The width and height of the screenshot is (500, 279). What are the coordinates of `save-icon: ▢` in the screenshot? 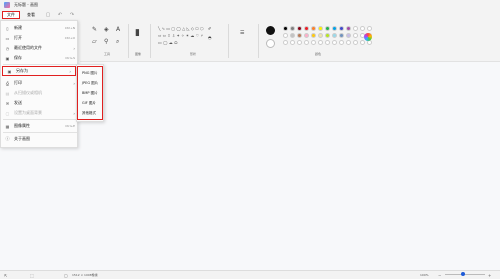 It's located at (48, 15).